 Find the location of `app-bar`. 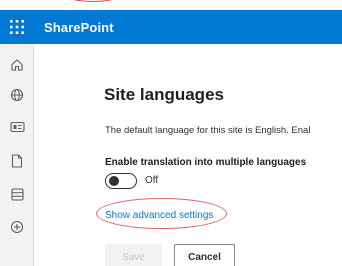

app-bar is located at coordinates (17, 155).